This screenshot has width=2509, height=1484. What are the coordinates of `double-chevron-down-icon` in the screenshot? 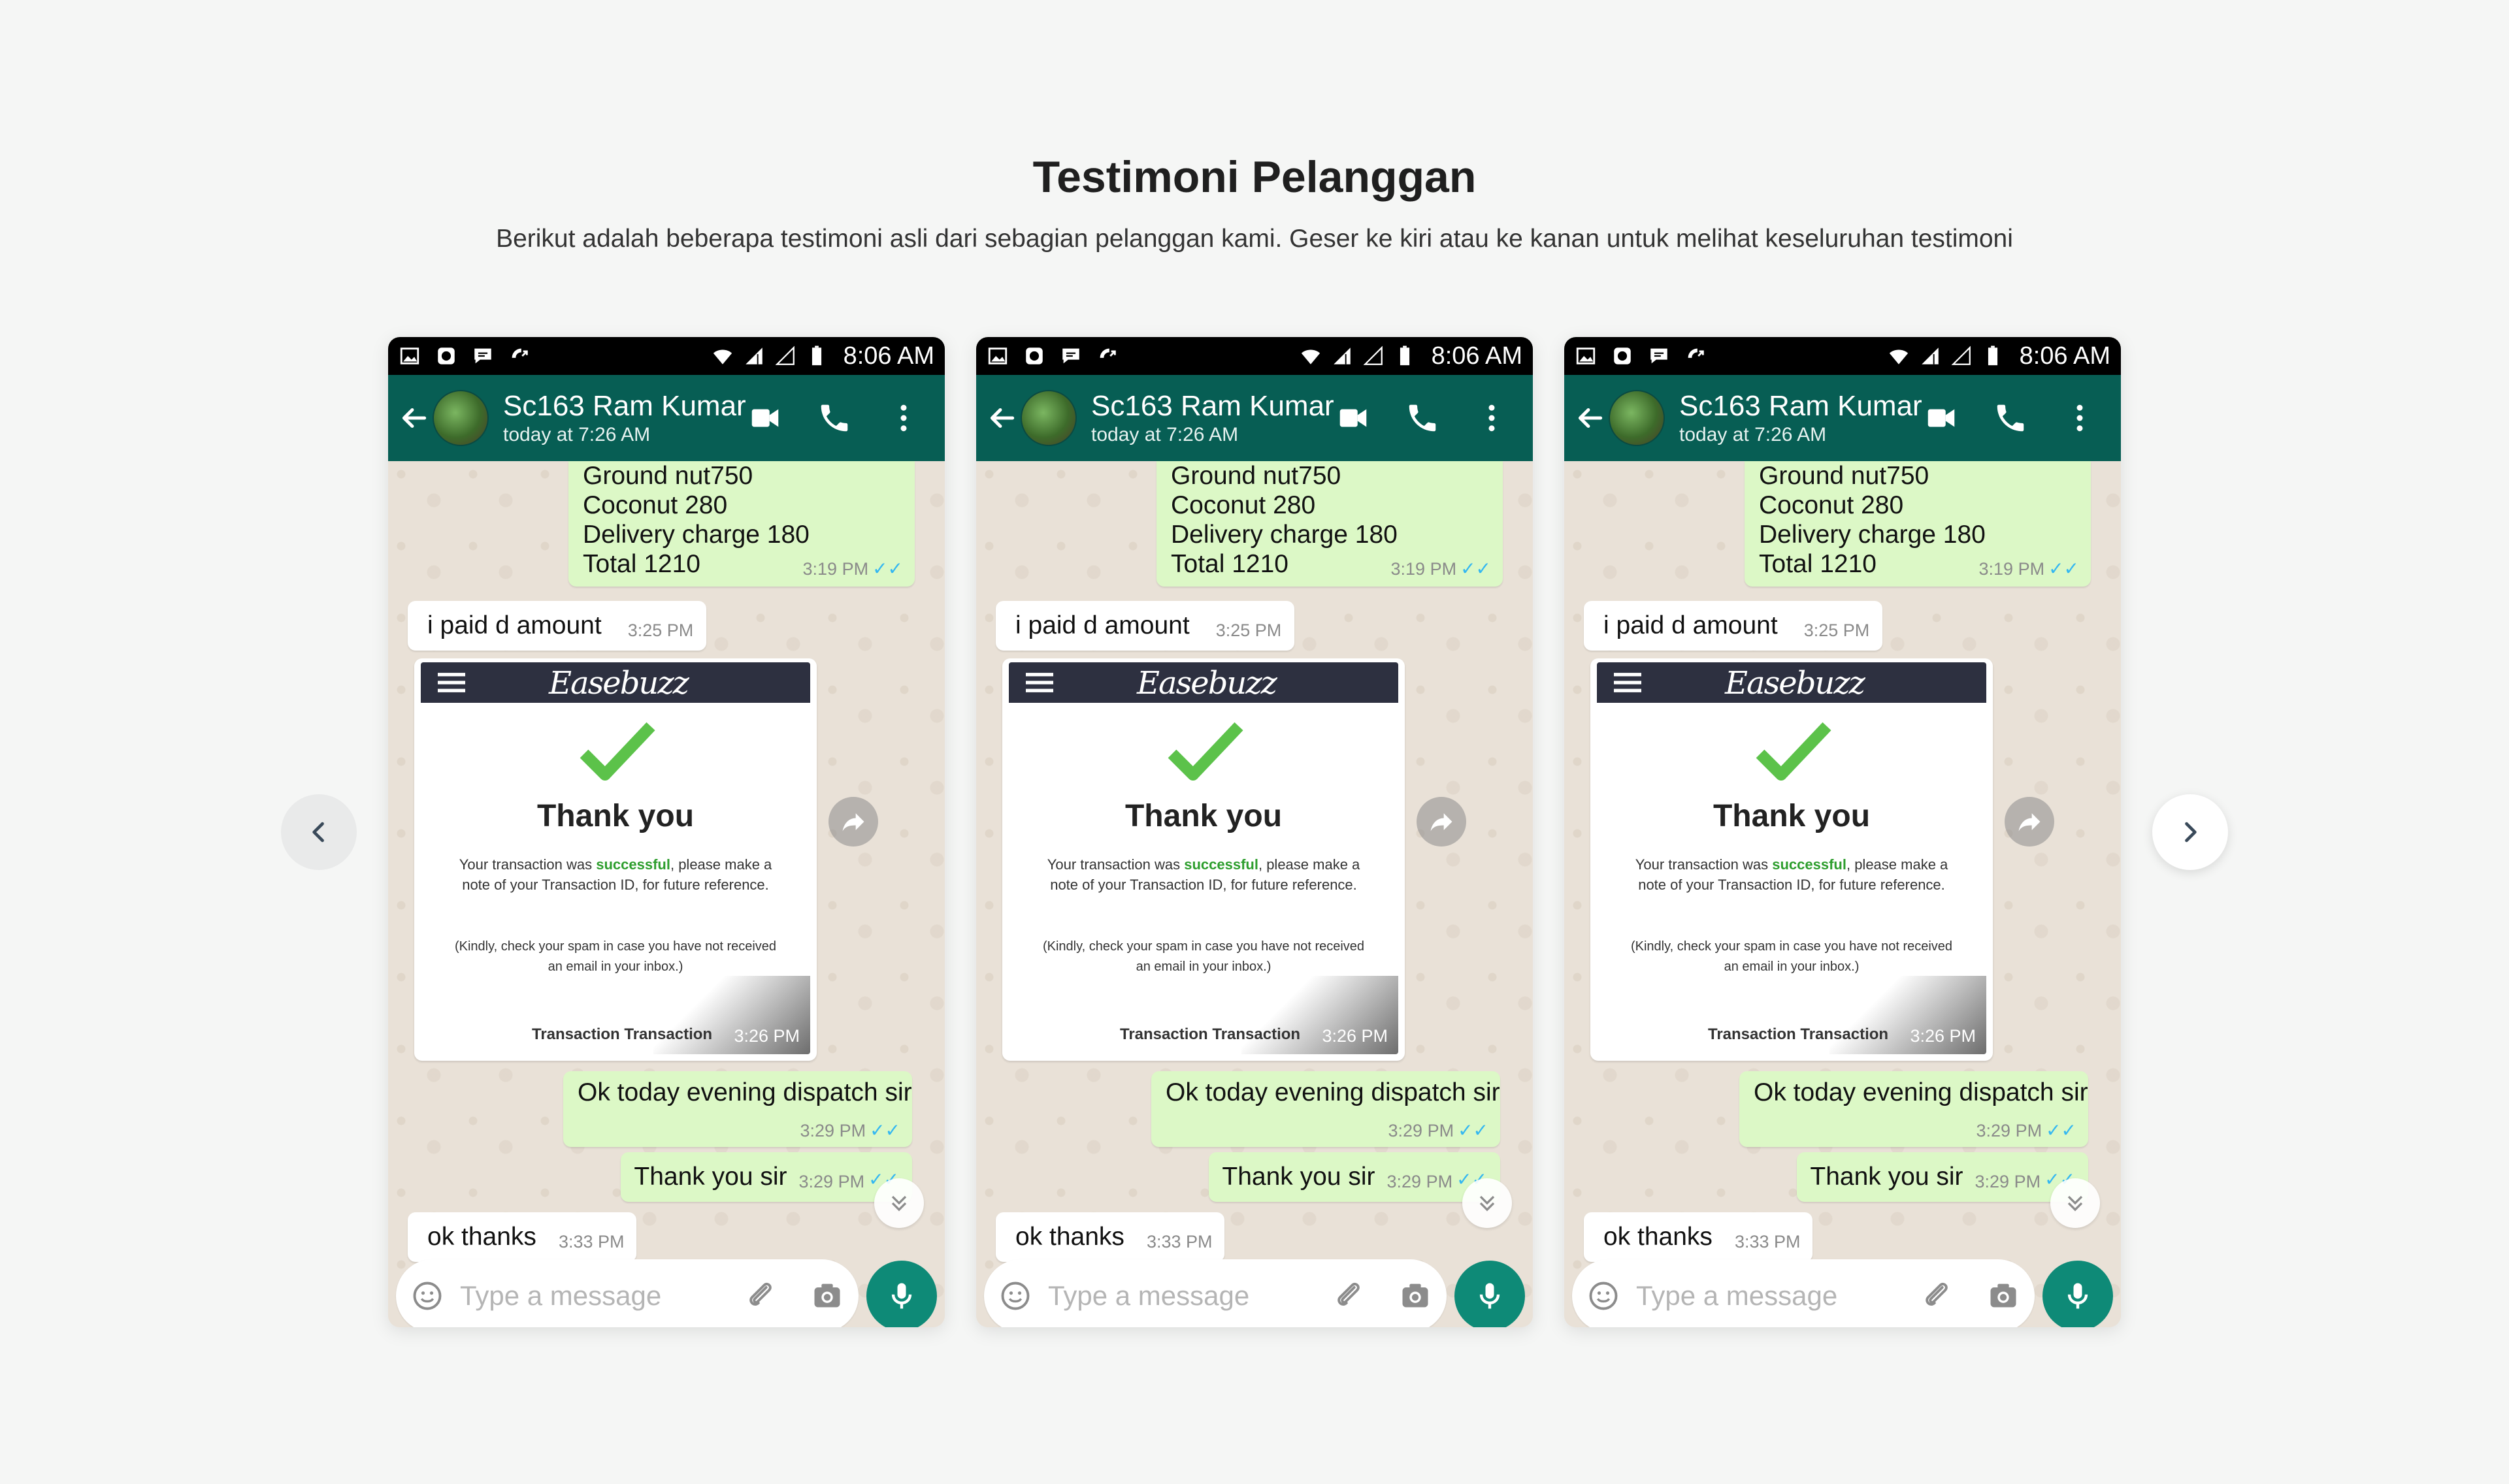 It's located at (1487, 1203).